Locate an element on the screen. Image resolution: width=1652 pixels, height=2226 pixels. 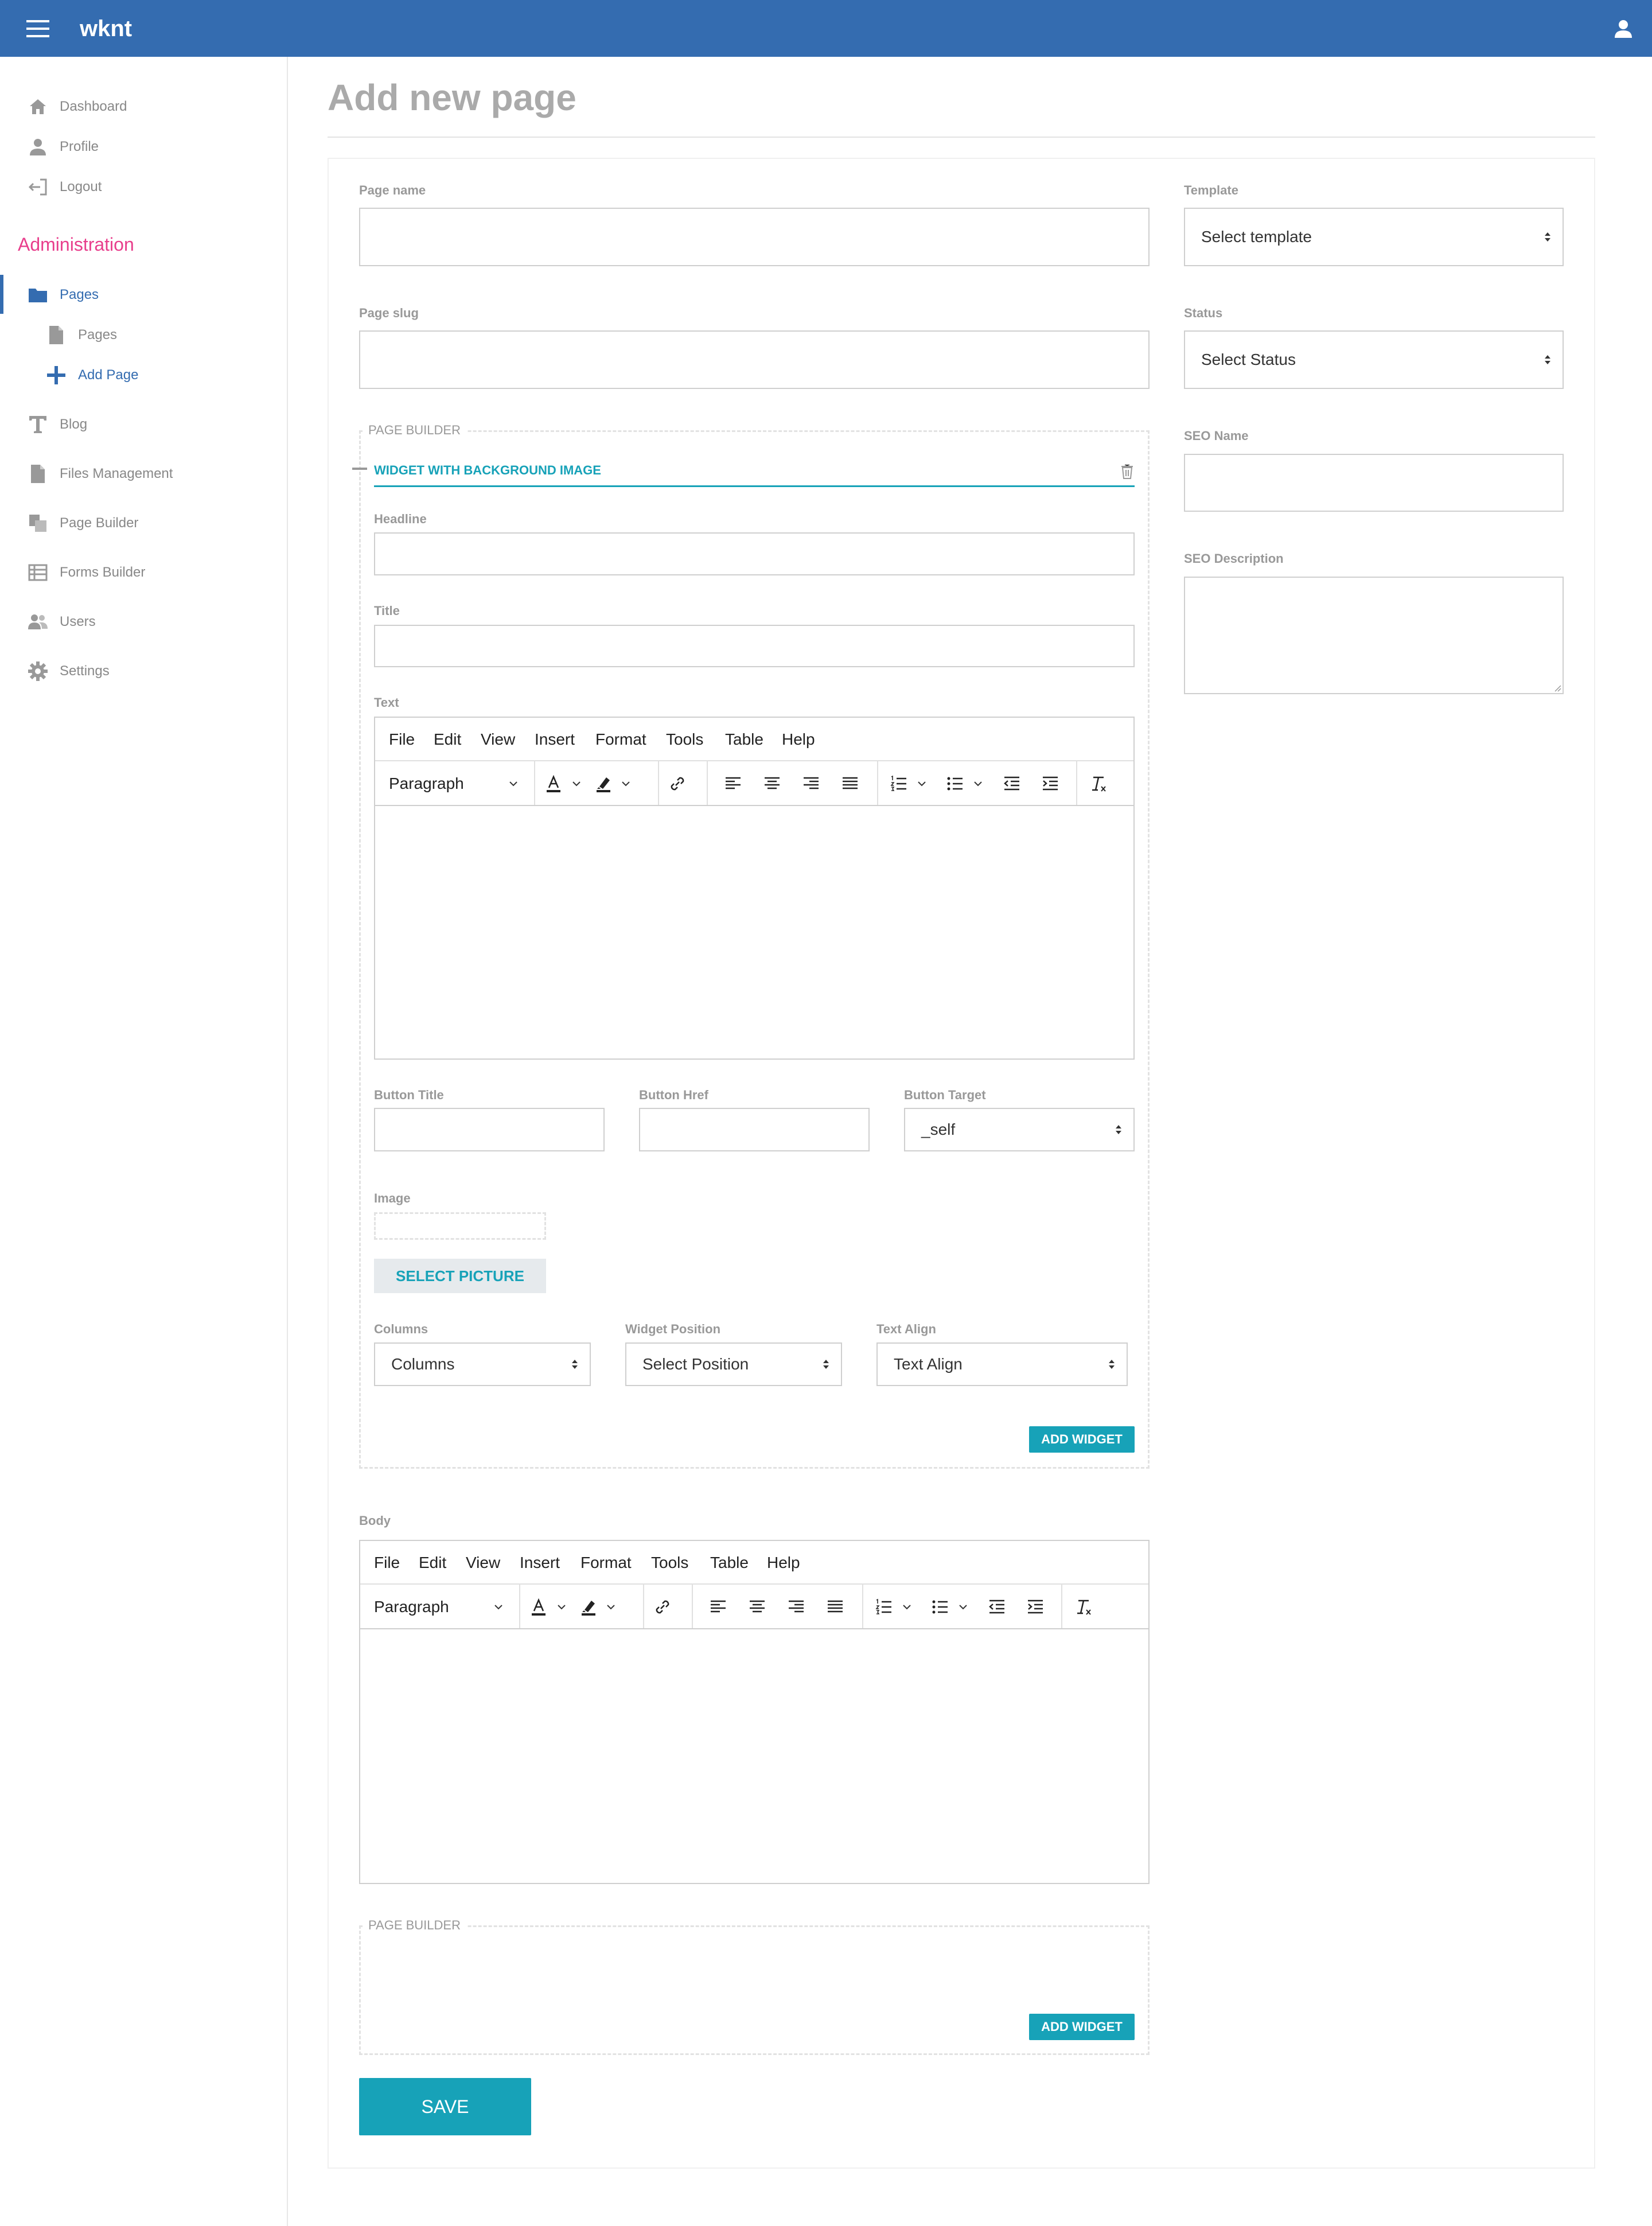
sidebar-item-users: Users is located at coordinates (143, 622).